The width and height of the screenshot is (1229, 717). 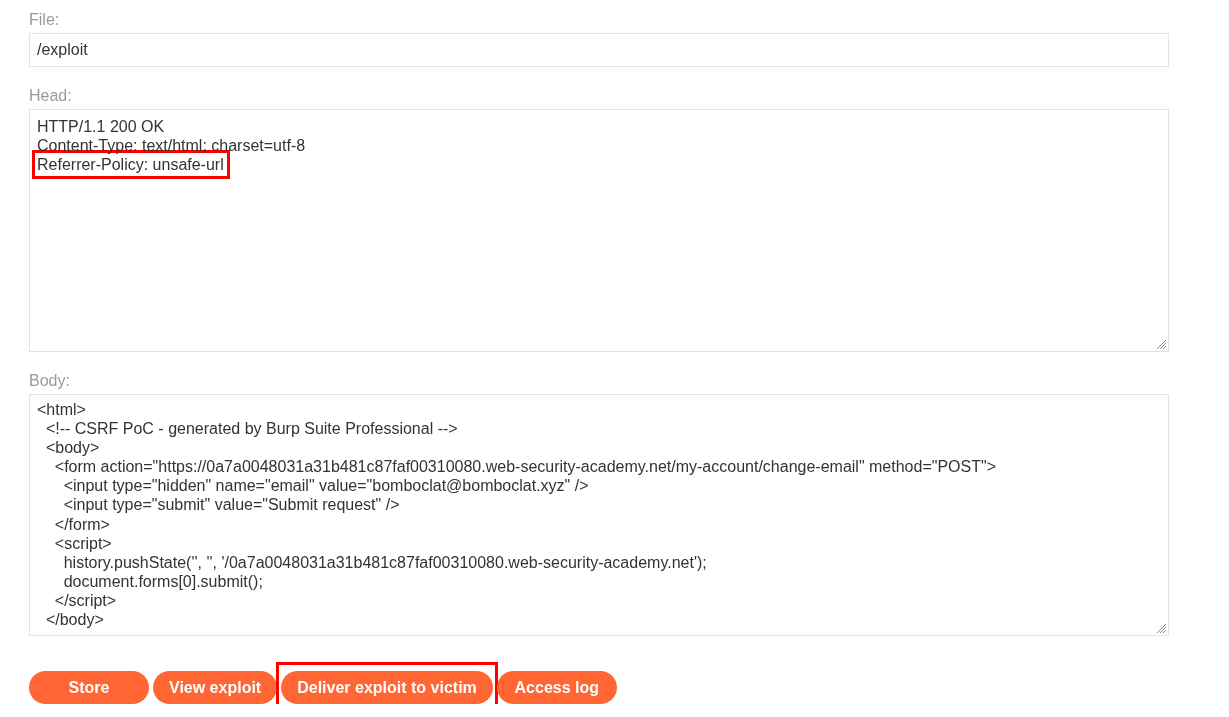 What do you see at coordinates (74, 620) in the screenshot?
I see `code-line: </body>` at bounding box center [74, 620].